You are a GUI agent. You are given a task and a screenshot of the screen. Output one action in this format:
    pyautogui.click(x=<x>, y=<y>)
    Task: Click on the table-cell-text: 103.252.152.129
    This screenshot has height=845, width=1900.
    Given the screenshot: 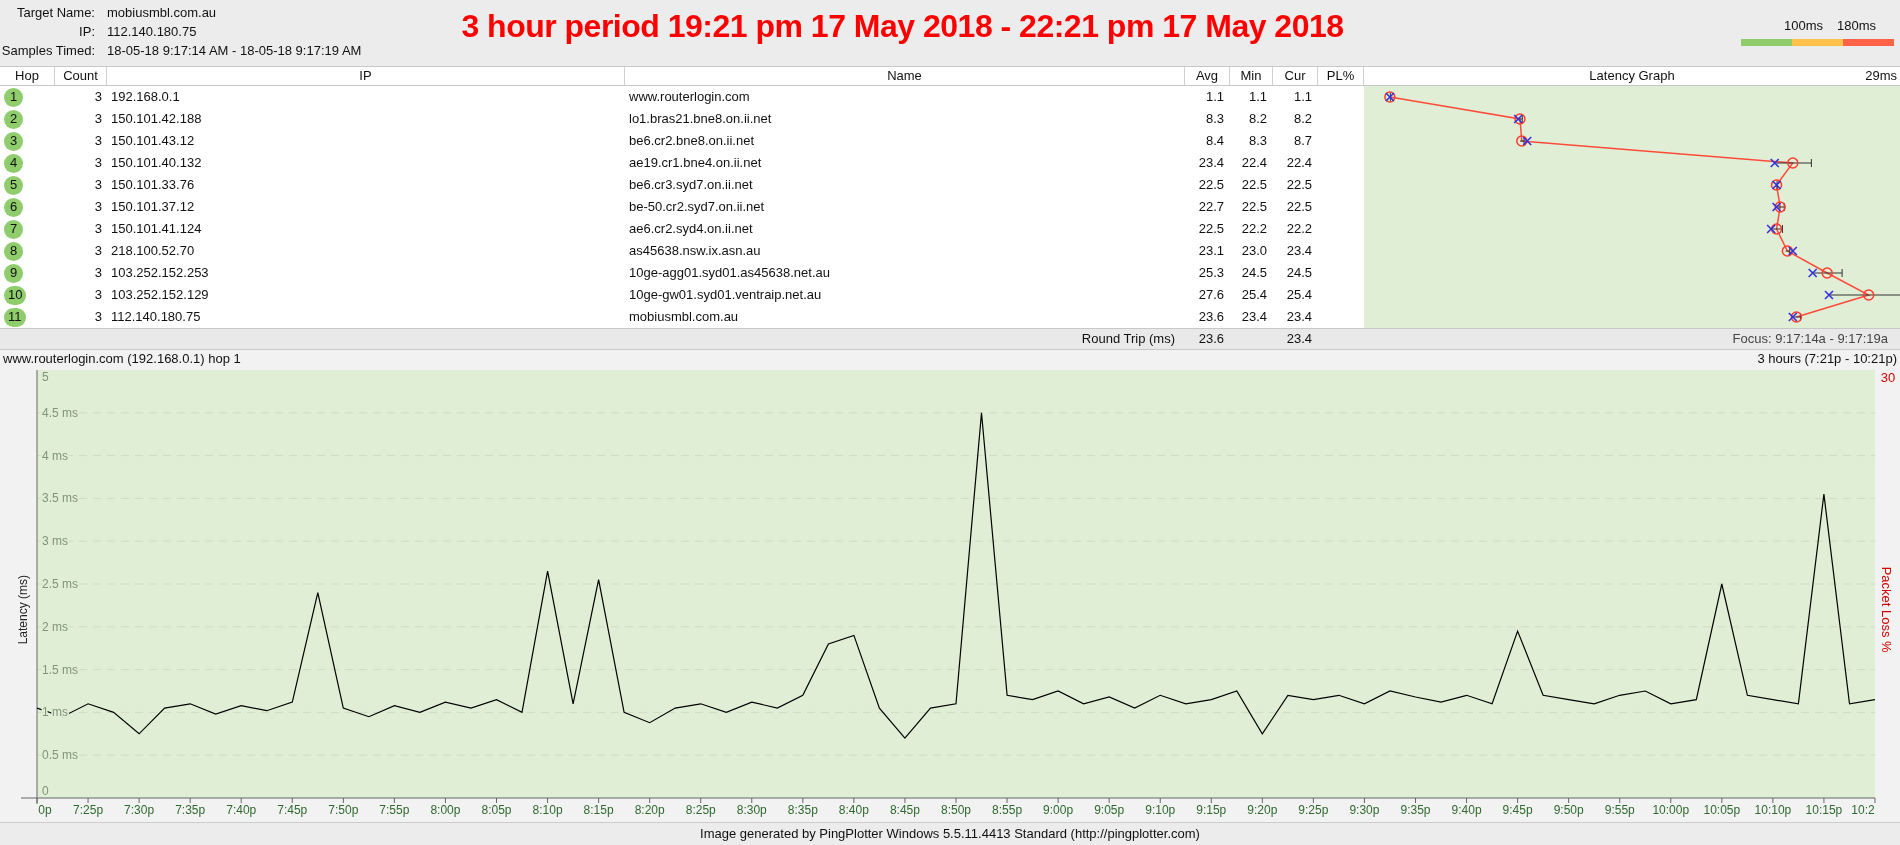 What is the action you would take?
    pyautogui.click(x=160, y=295)
    